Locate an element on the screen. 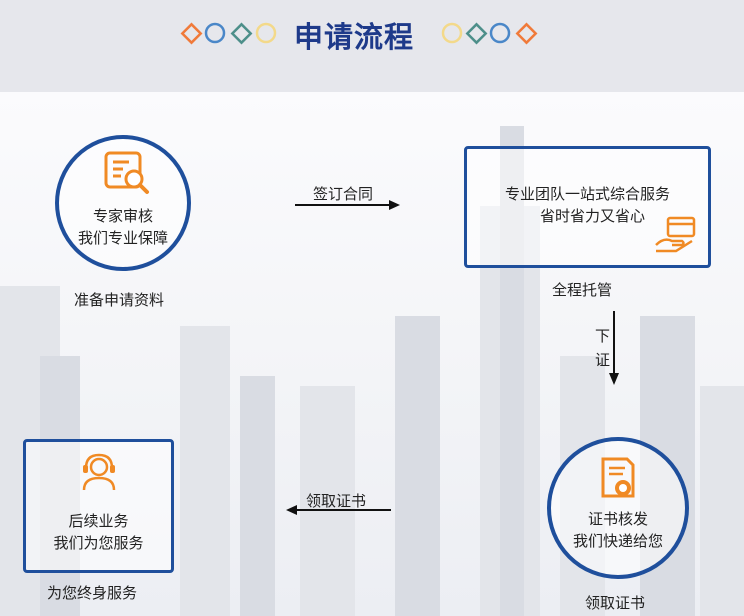 This screenshot has width=744, height=616. step-team-caption: 全程托管 is located at coordinates (582, 290).